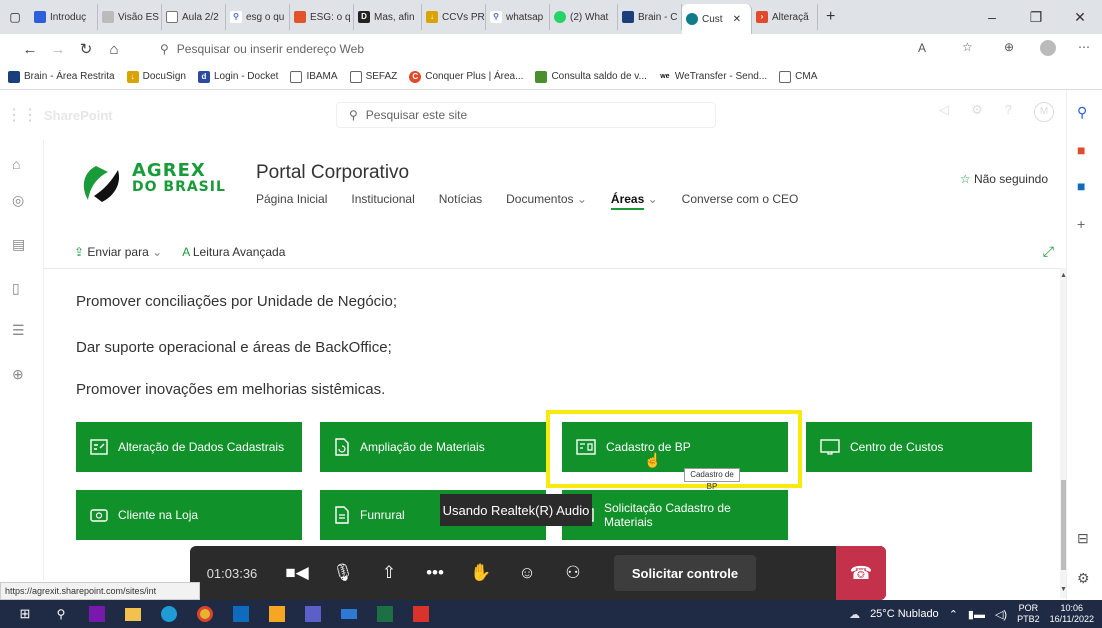  Describe the element at coordinates (322, 17) in the screenshot. I see `browser-tab: ESG: o q` at that location.